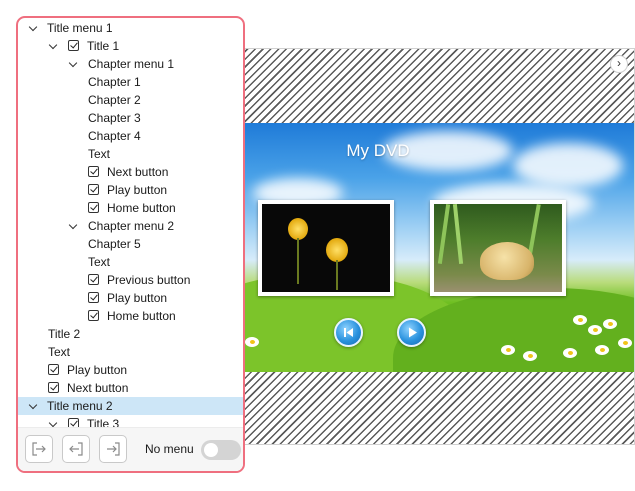  Describe the element at coordinates (326, 248) in the screenshot. I see `flowers-thumbnail` at that location.